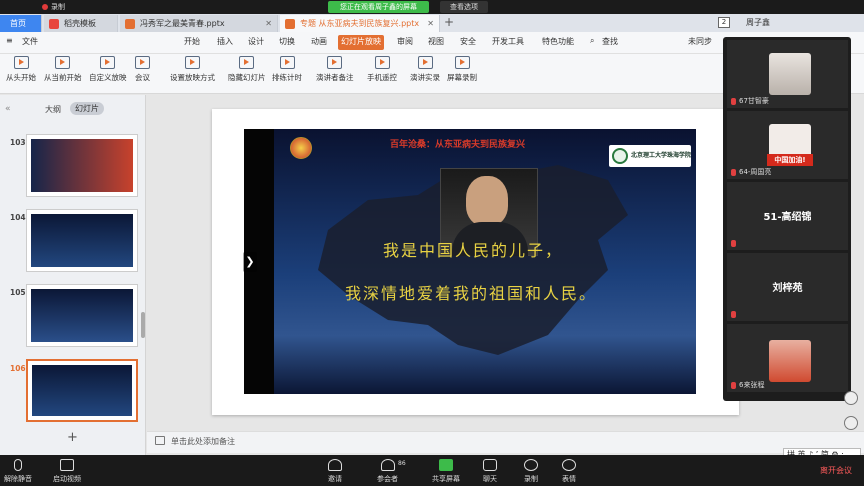 This screenshot has height=486, width=864. Describe the element at coordinates (67, 471) in the screenshot. I see `start-video-button: 启动视频` at that location.